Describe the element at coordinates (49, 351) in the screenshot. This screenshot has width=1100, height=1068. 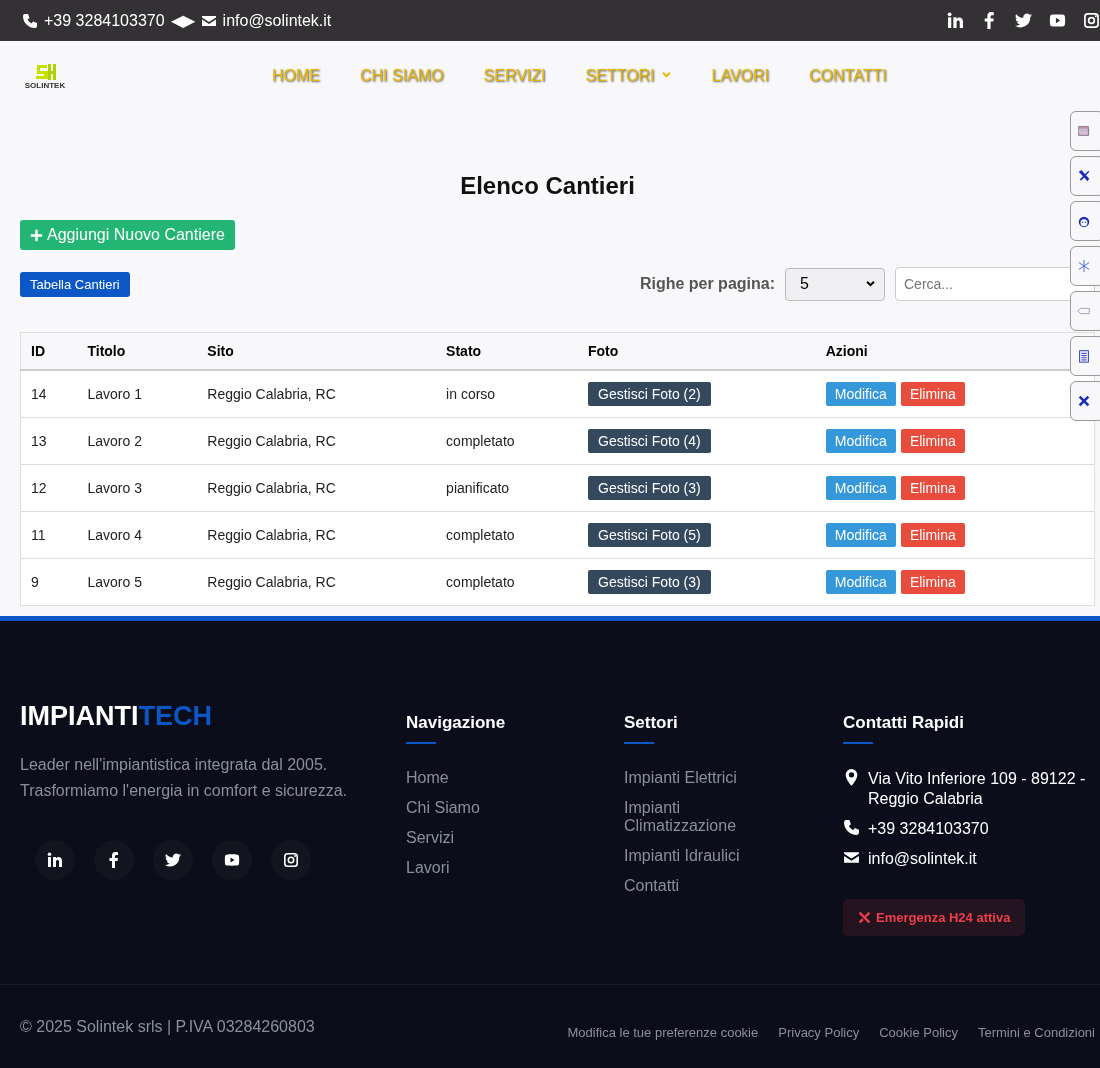
I see `column-header: ID` at that location.